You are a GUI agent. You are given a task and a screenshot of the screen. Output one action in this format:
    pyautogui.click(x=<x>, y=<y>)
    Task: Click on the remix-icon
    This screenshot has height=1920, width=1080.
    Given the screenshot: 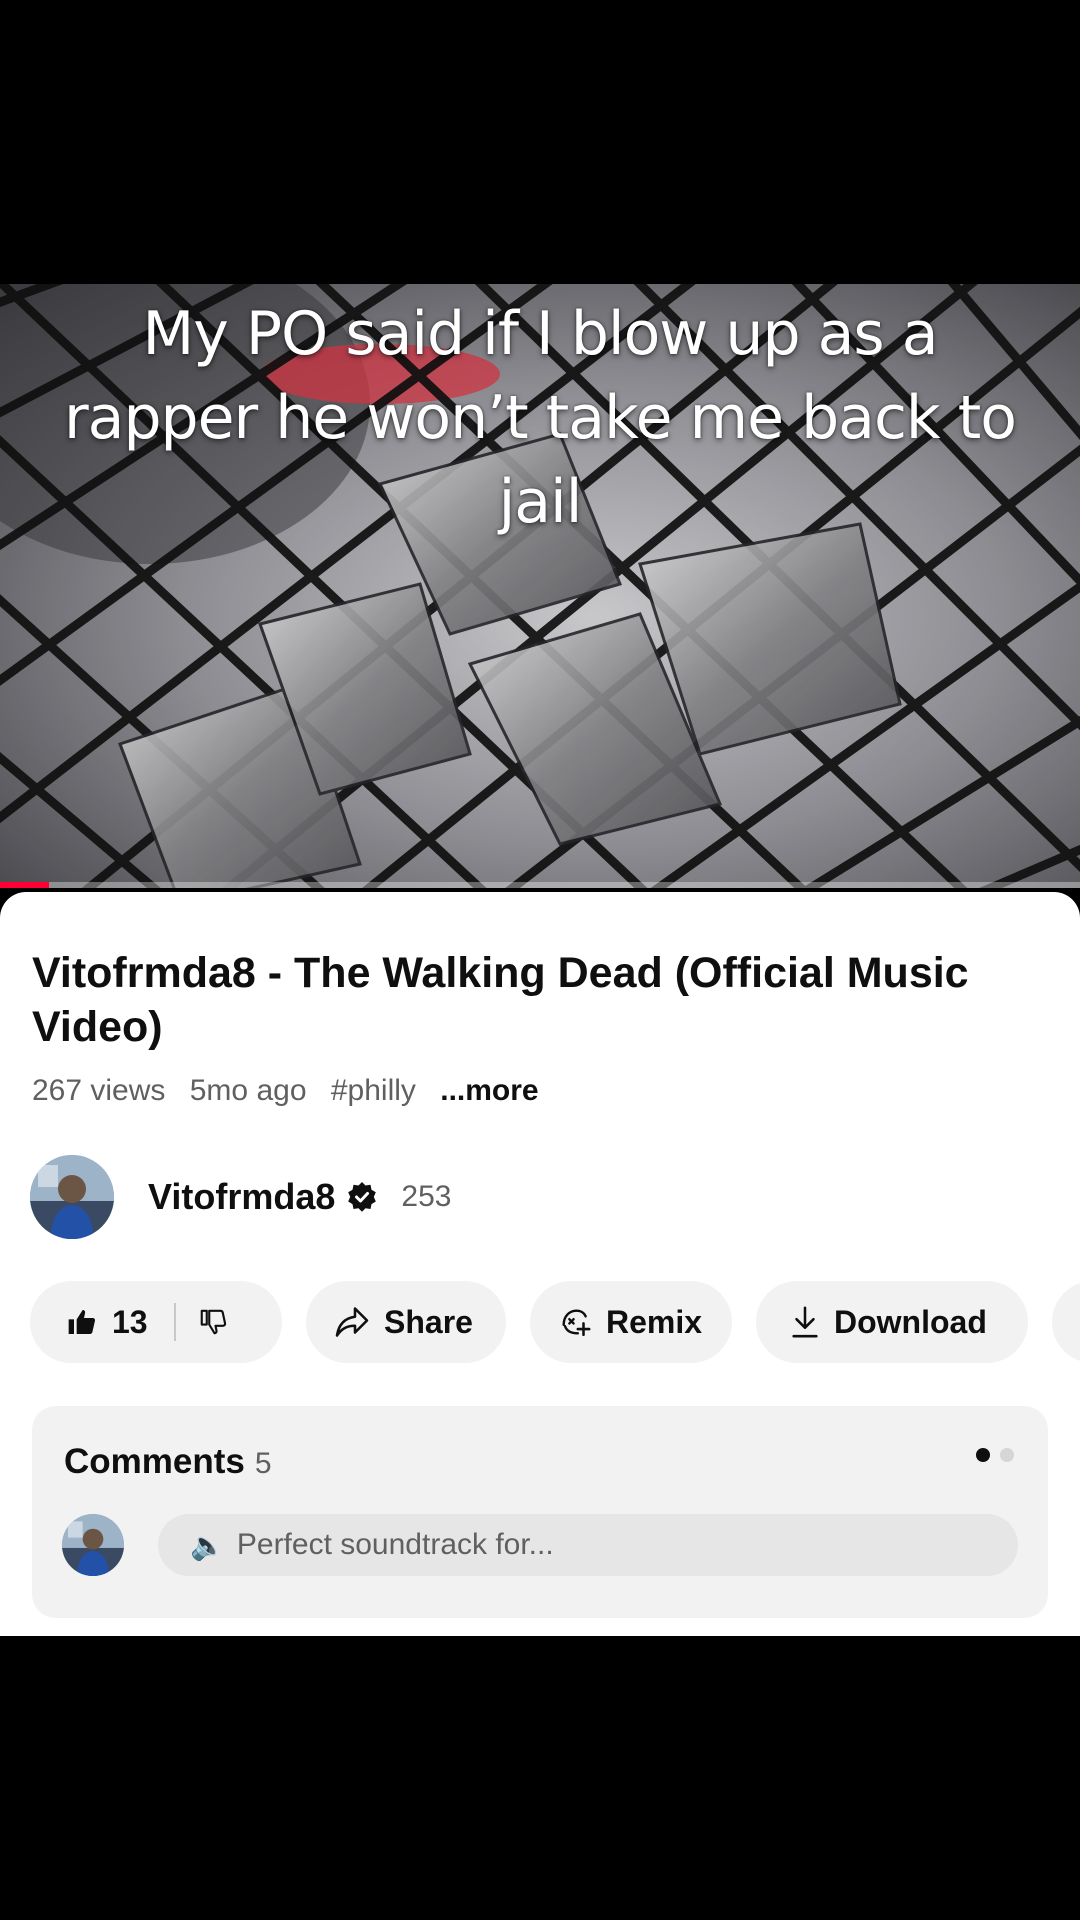 What is the action you would take?
    pyautogui.click(x=576, y=1323)
    